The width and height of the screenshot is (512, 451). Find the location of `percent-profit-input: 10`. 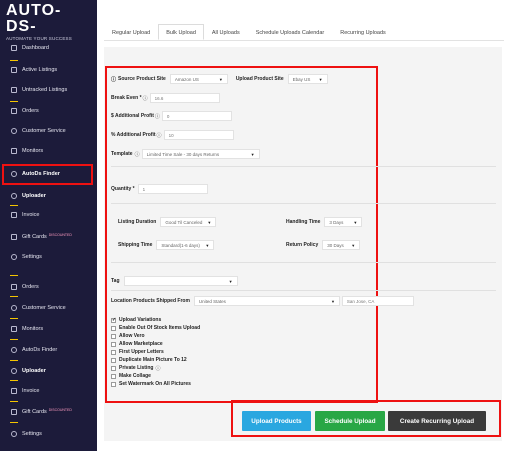

percent-profit-input: 10 is located at coordinates (198, 135).